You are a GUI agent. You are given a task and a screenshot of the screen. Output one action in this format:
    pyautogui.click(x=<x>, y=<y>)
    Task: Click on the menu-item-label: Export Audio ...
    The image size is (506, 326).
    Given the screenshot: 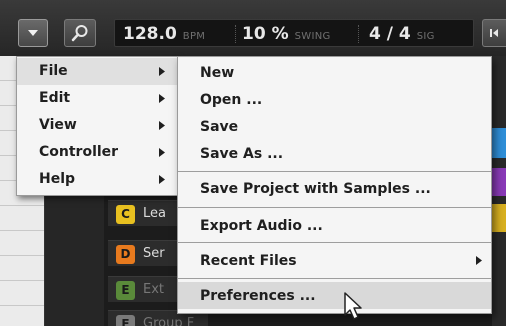 What is the action you would take?
    pyautogui.click(x=261, y=226)
    